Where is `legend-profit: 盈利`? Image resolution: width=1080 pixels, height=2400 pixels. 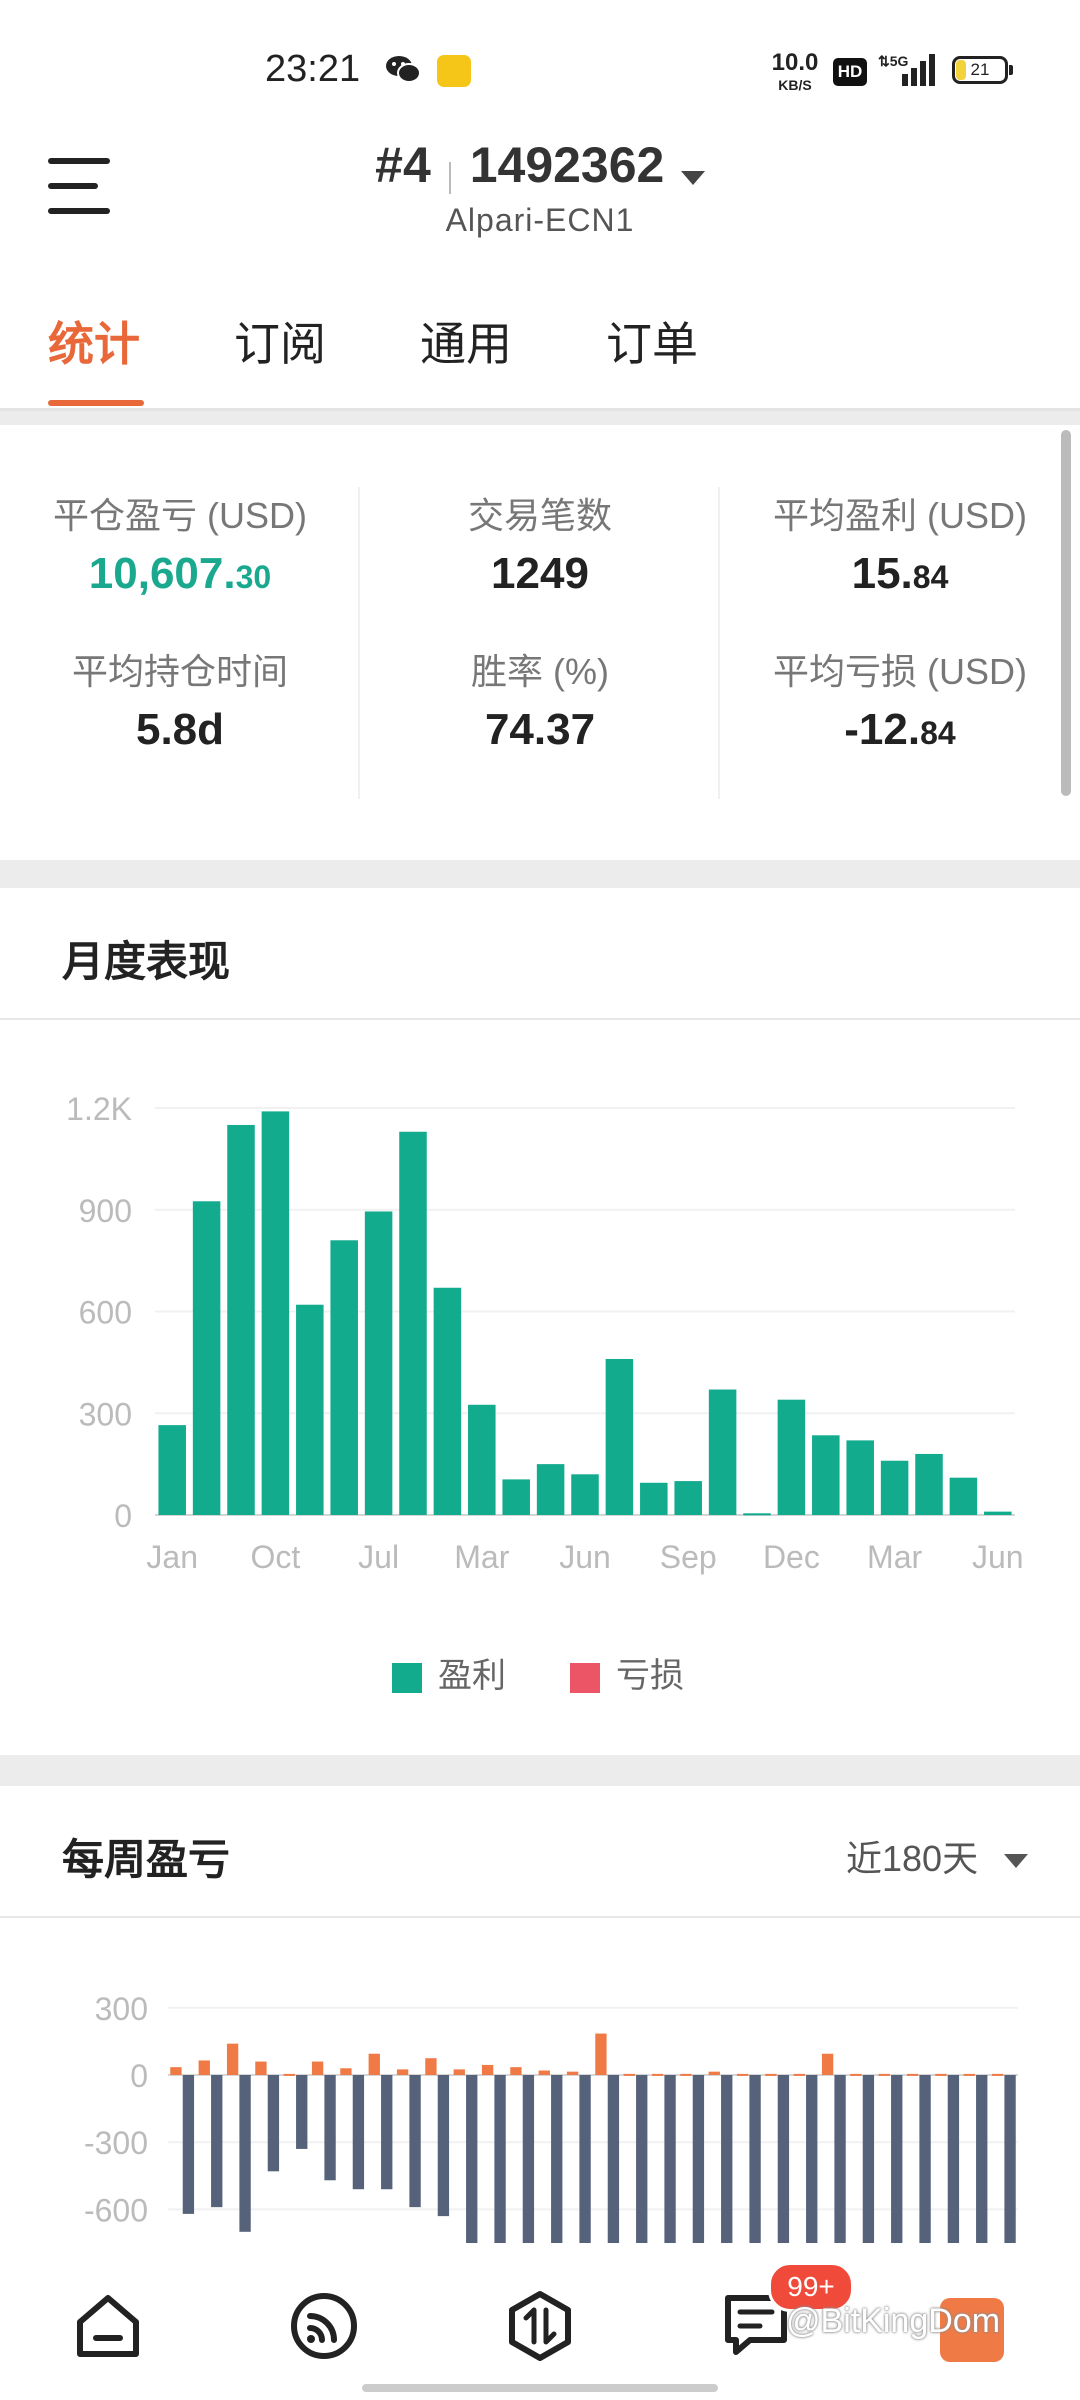
legend-profit: 盈利 is located at coordinates (449, 1672).